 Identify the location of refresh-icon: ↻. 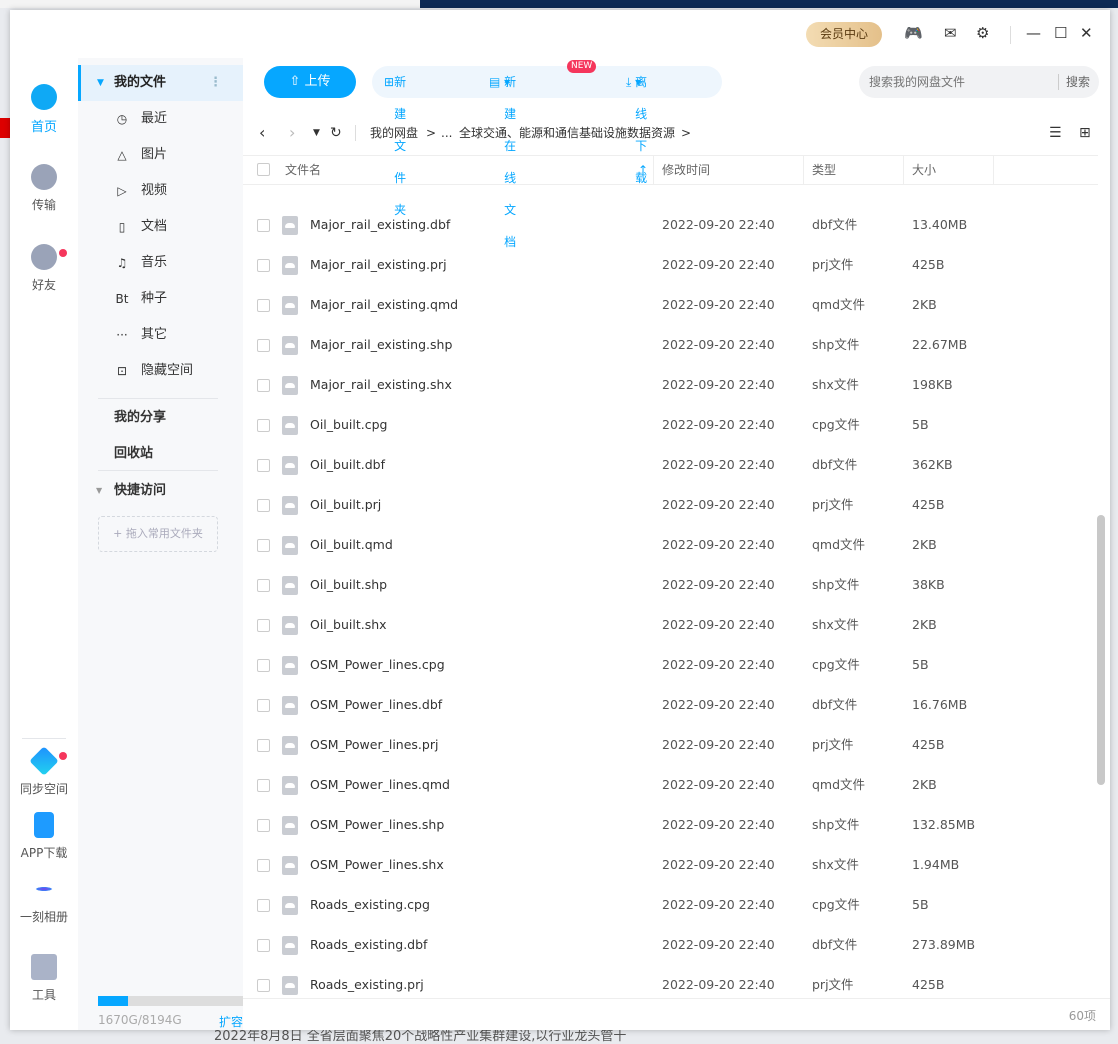
(336, 133).